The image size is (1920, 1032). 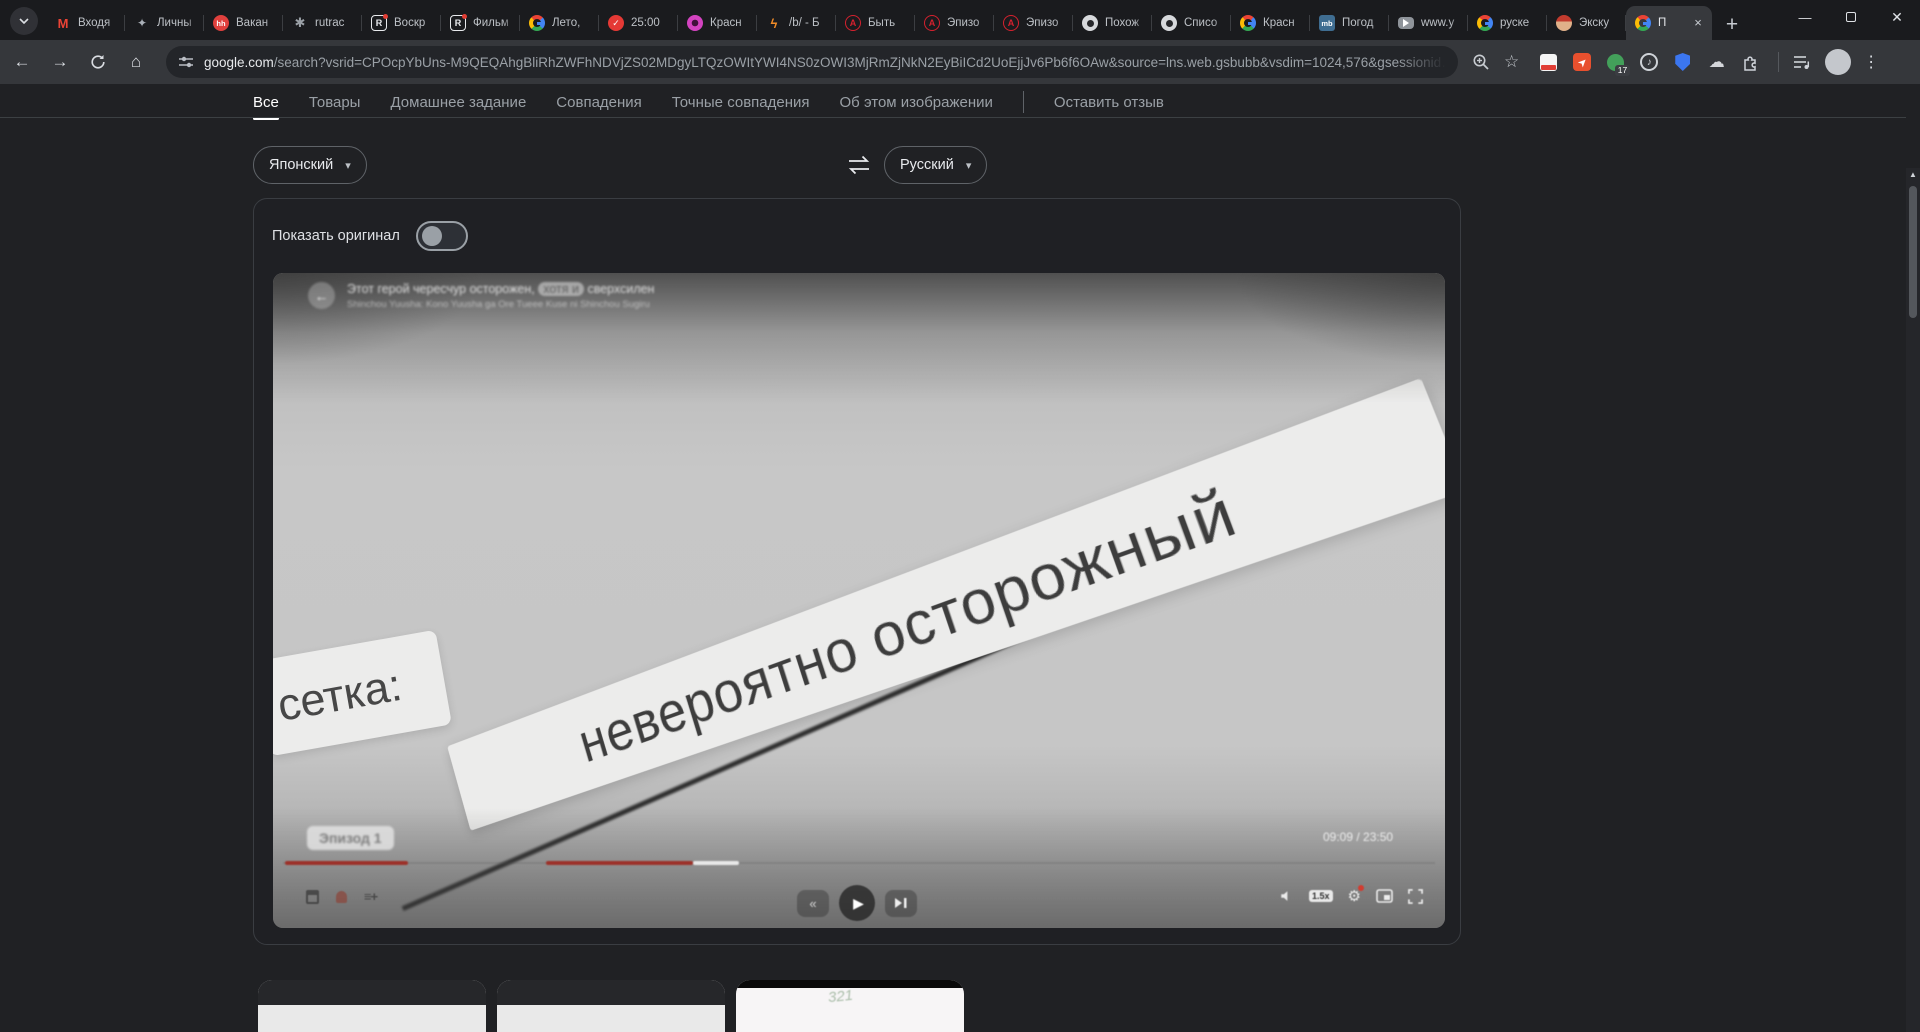 What do you see at coordinates (164, 23) in the screenshot?
I see `browser-tab: ✦ Личны` at bounding box center [164, 23].